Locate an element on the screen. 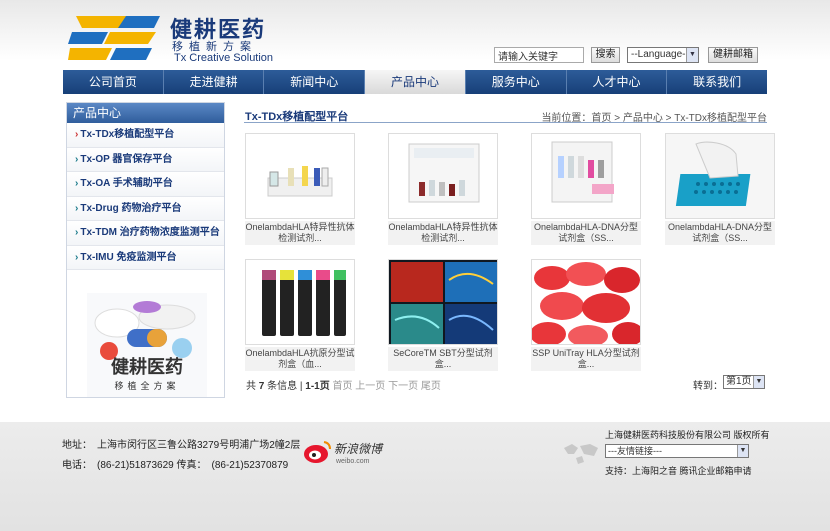  sidebar-title: 产品中心 is located at coordinates (145, 113).